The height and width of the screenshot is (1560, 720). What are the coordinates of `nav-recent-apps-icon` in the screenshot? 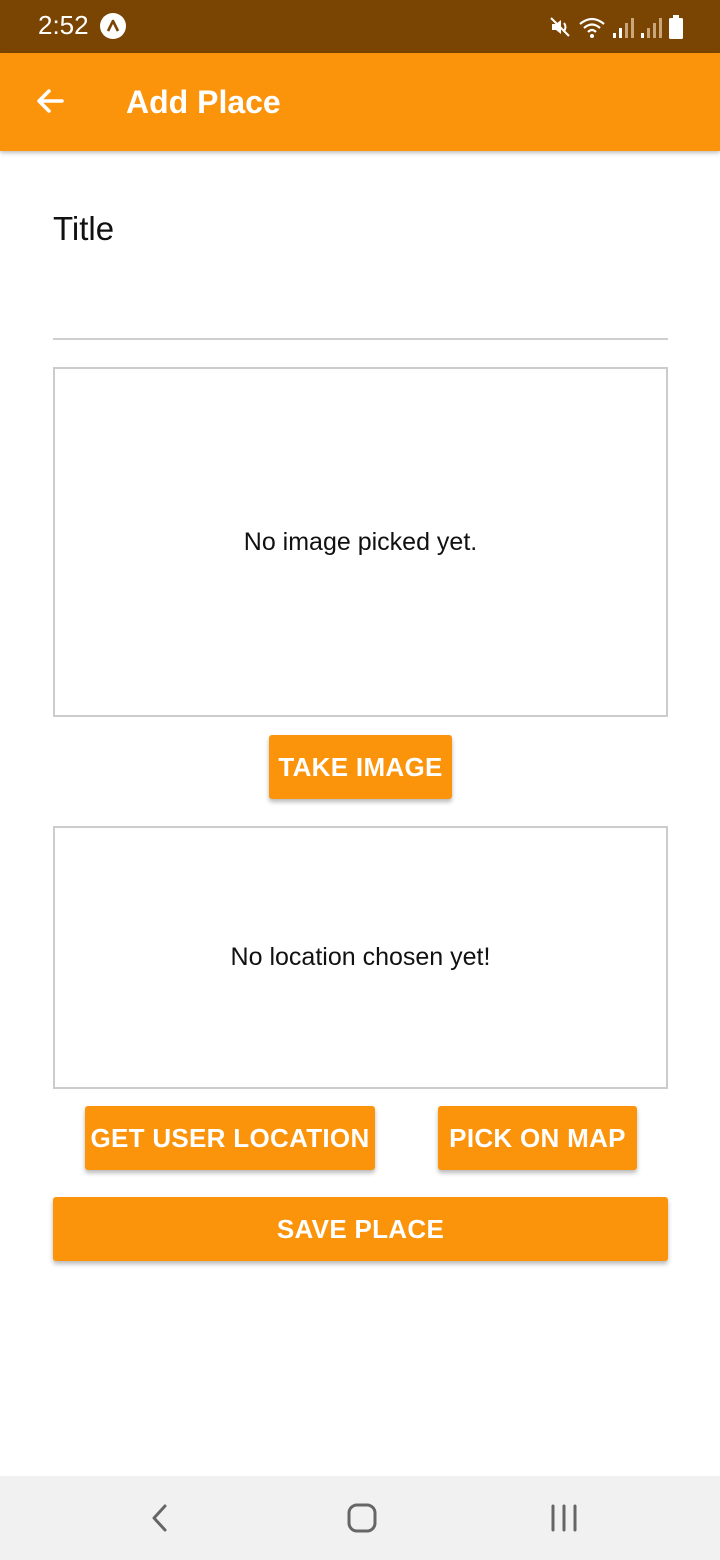 It's located at (564, 1518).